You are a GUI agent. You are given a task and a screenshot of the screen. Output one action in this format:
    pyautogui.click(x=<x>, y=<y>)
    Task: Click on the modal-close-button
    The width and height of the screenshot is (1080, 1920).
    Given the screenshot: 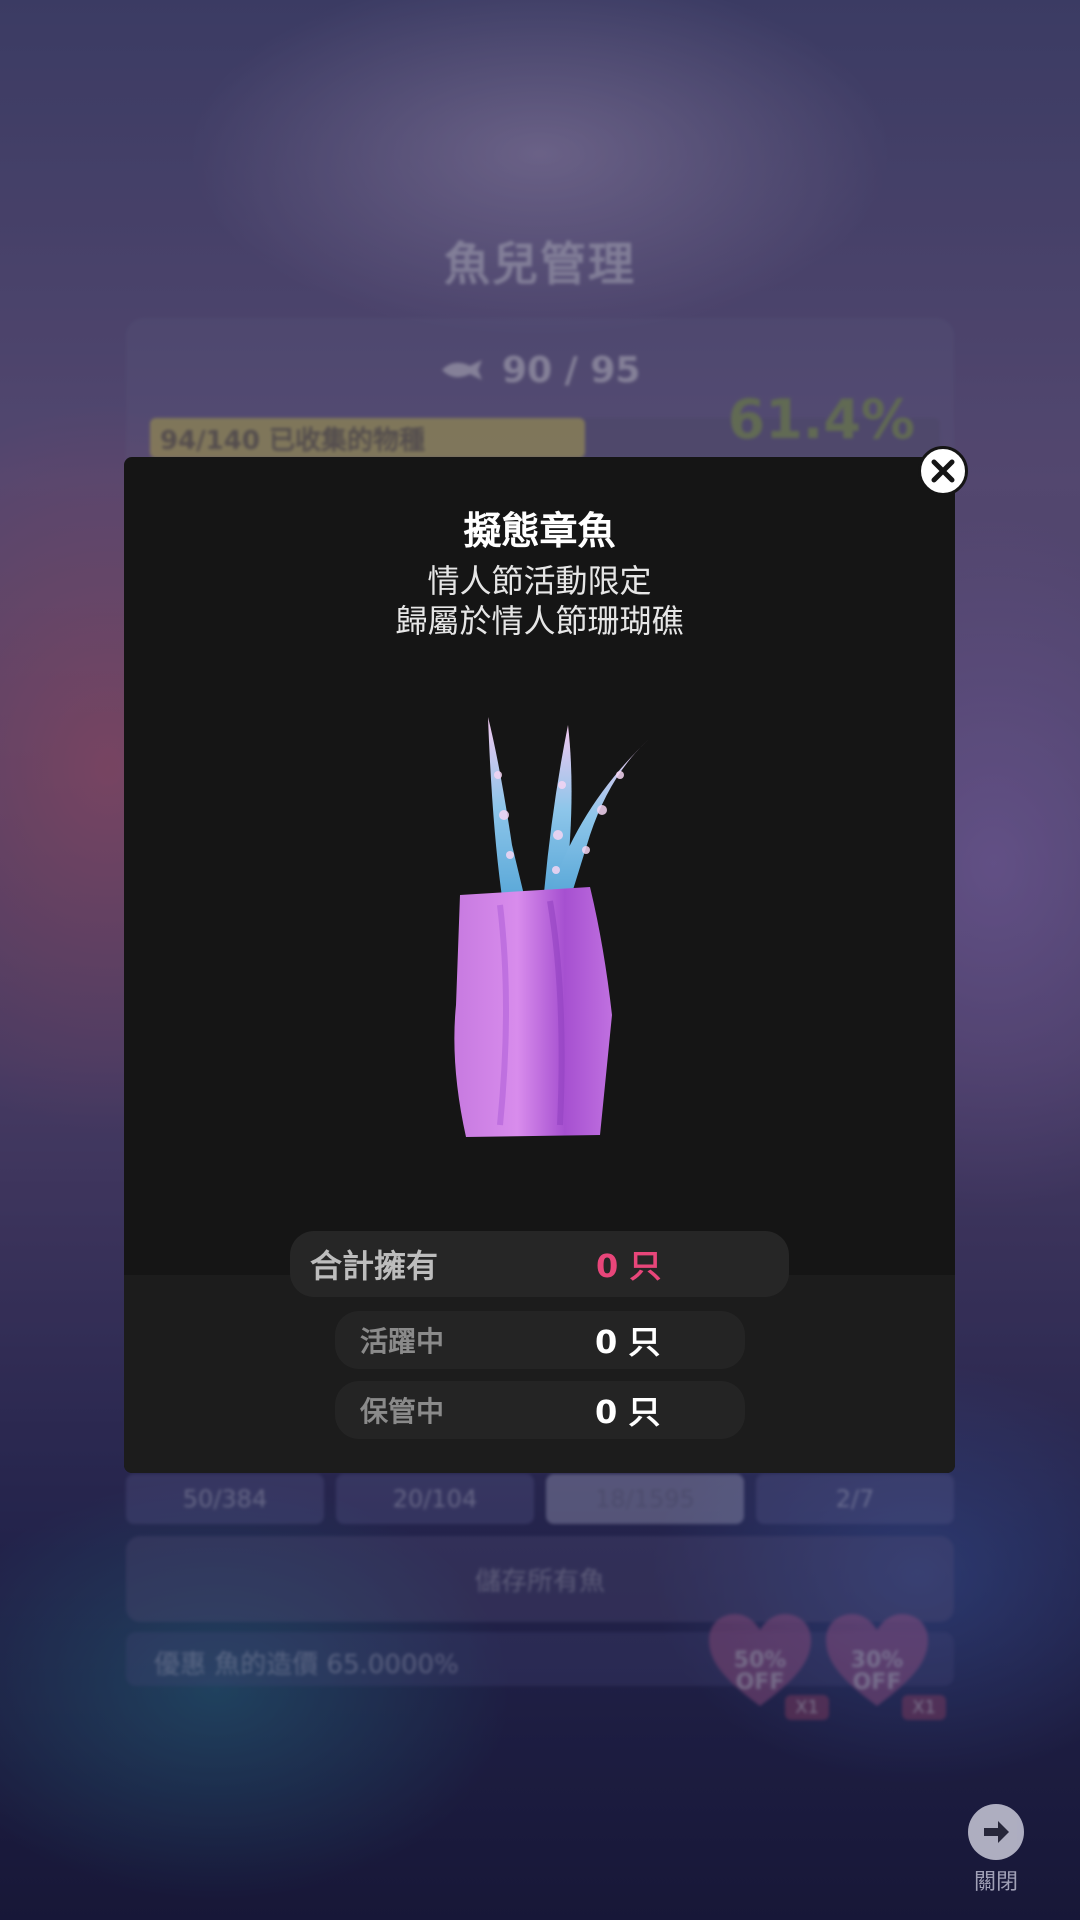 What is the action you would take?
    pyautogui.click(x=943, y=471)
    